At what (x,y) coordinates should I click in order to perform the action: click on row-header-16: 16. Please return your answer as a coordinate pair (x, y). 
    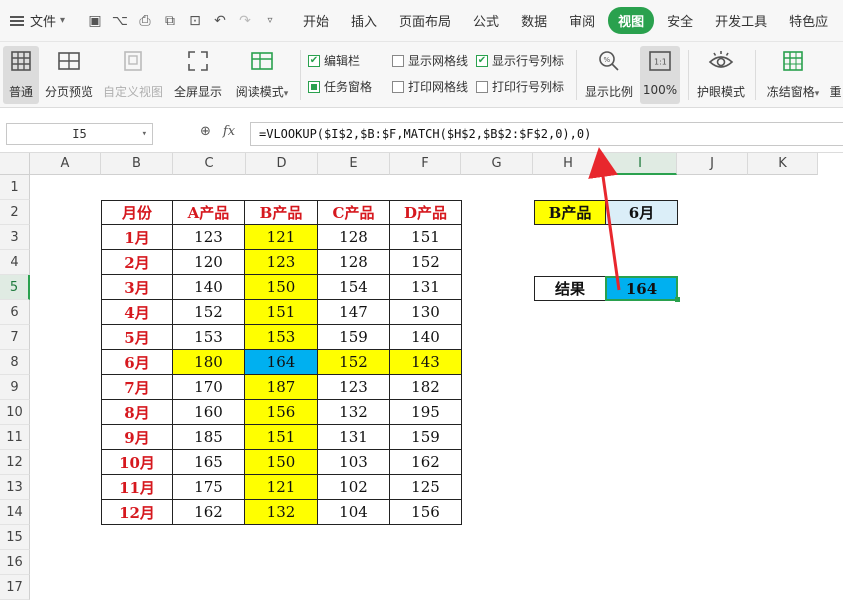
    Looking at the image, I should click on (15, 562).